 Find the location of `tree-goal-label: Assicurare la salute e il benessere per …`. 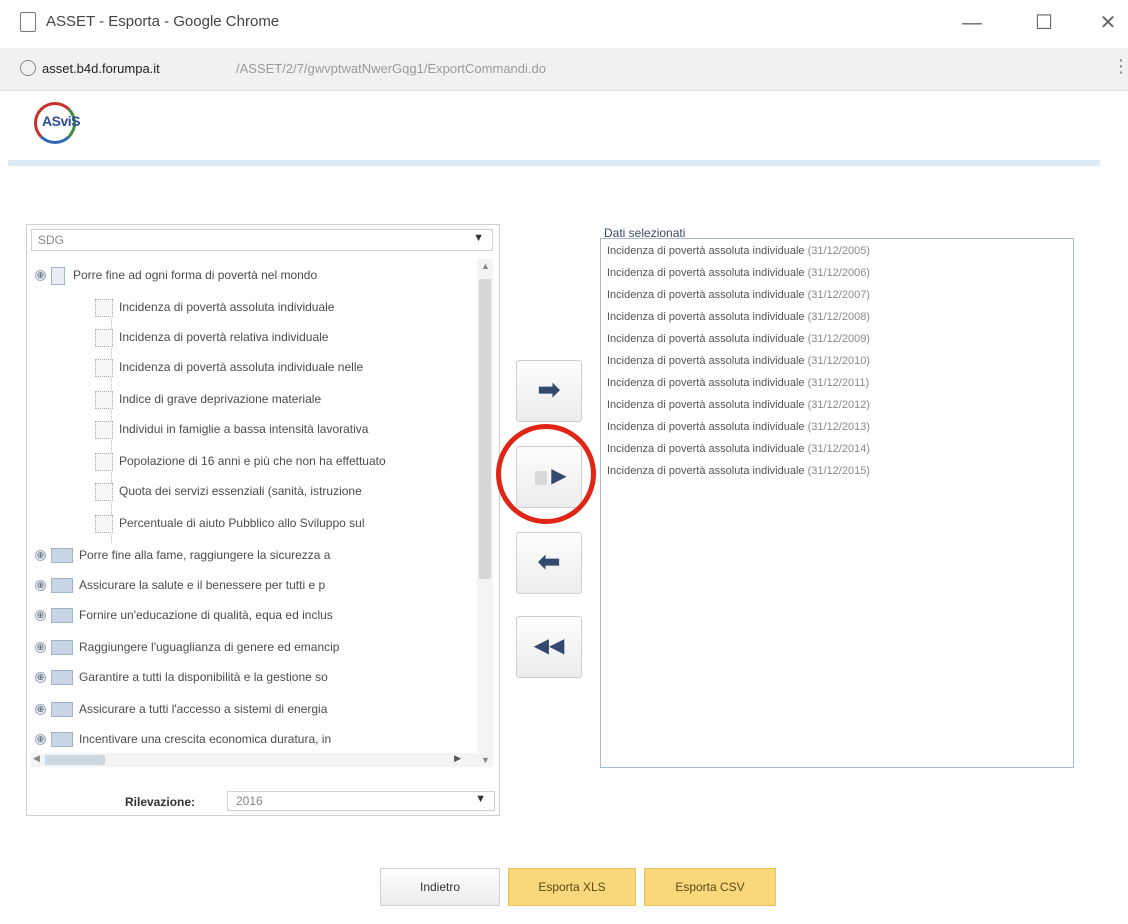

tree-goal-label: Assicurare la salute e il benessere per … is located at coordinates (202, 585).